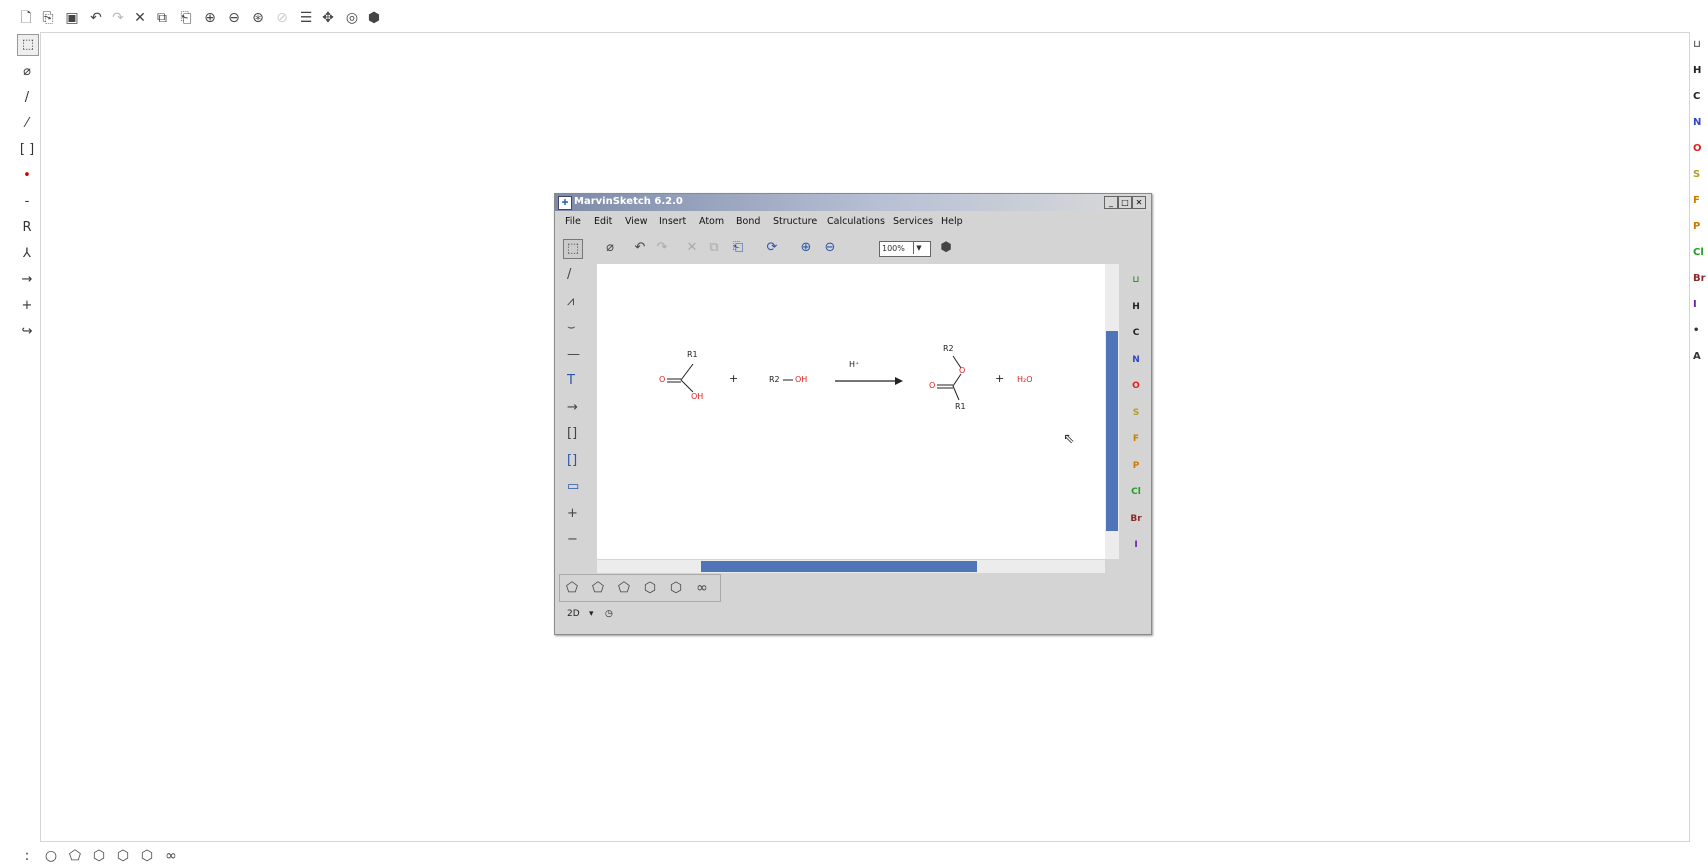  I want to click on benzene-icon: ⬡, so click(123, 856).